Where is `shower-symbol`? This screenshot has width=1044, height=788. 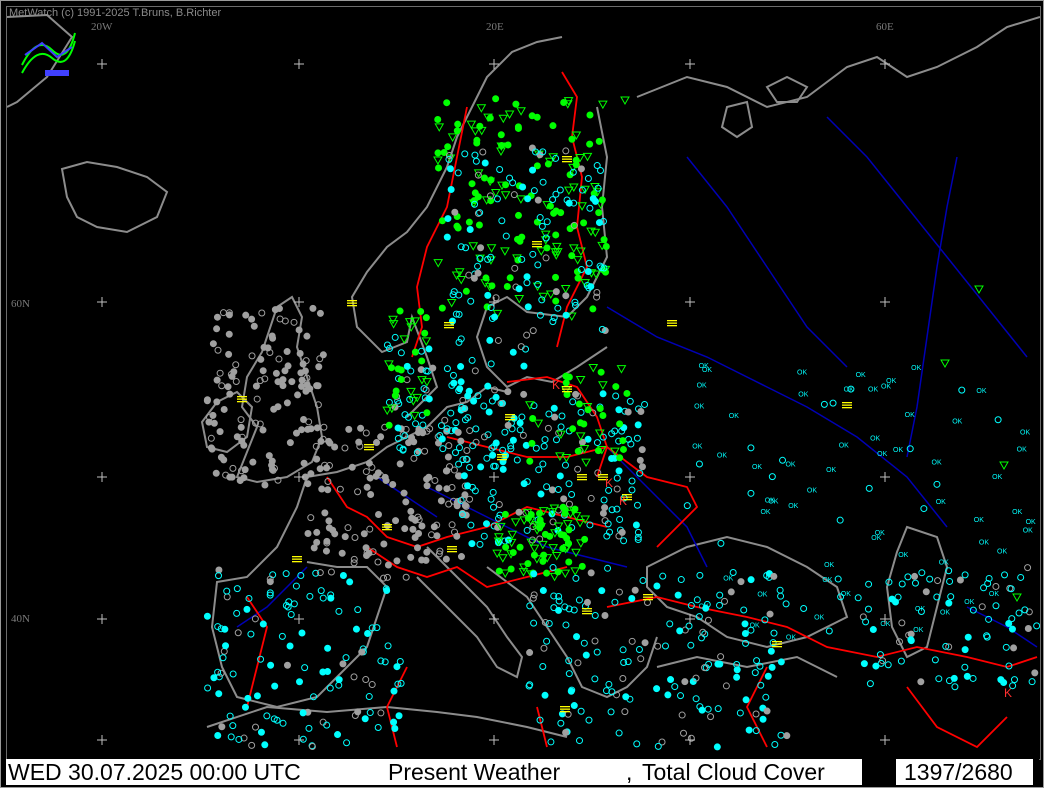 shower-symbol is located at coordinates (1017, 598).